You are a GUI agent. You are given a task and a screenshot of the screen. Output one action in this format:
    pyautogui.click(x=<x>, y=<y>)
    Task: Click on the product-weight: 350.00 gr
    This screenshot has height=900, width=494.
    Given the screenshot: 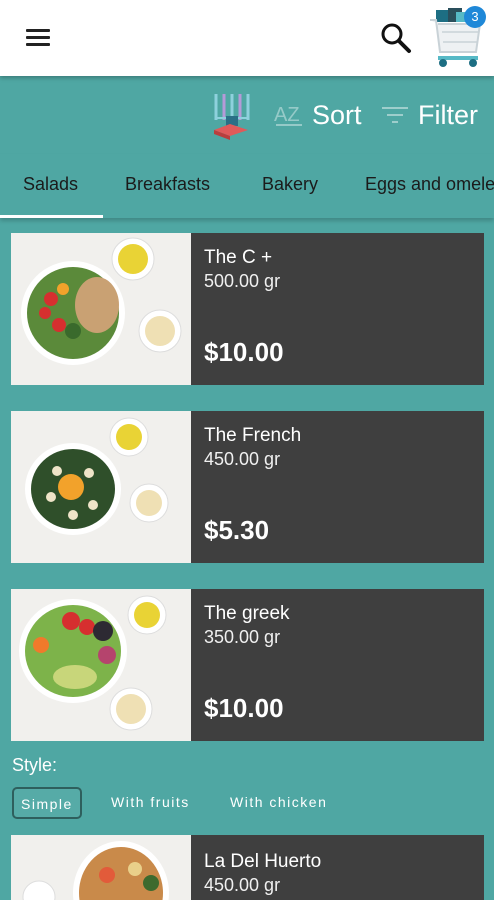 What is the action you would take?
    pyautogui.click(x=242, y=637)
    